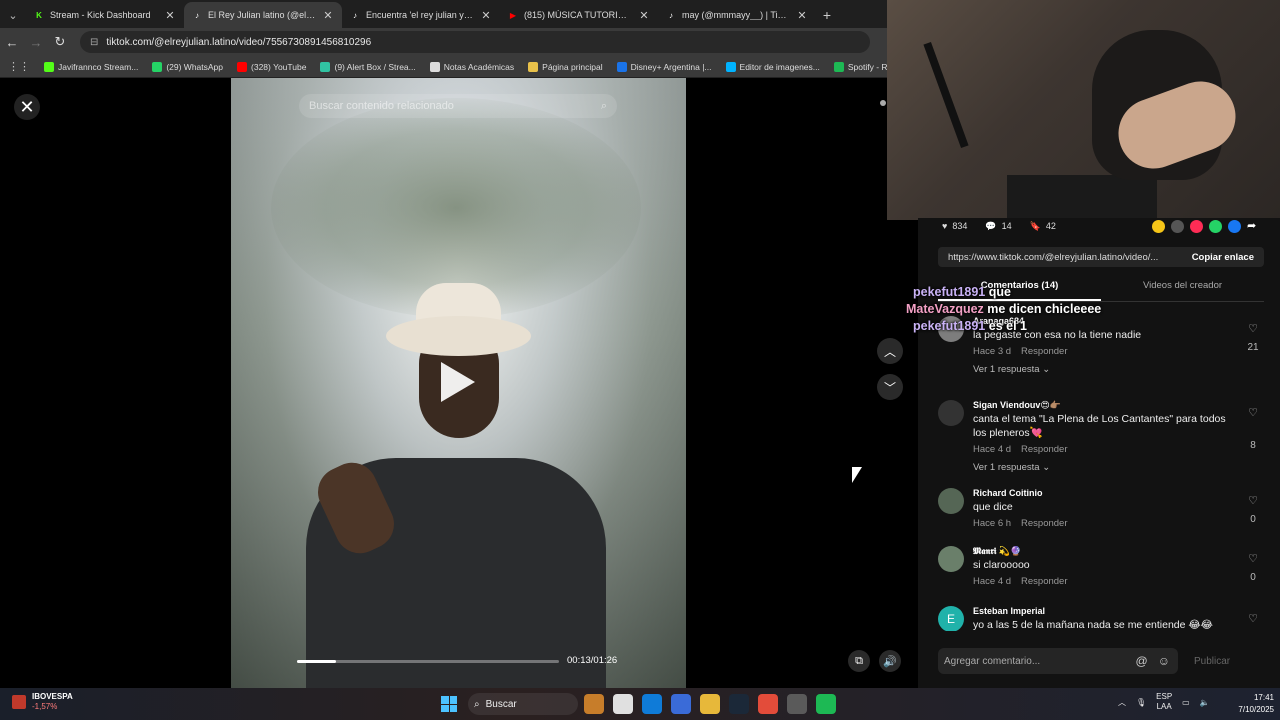  Describe the element at coordinates (1253, 577) in the screenshot. I see `comment-like-count: 0` at that location.